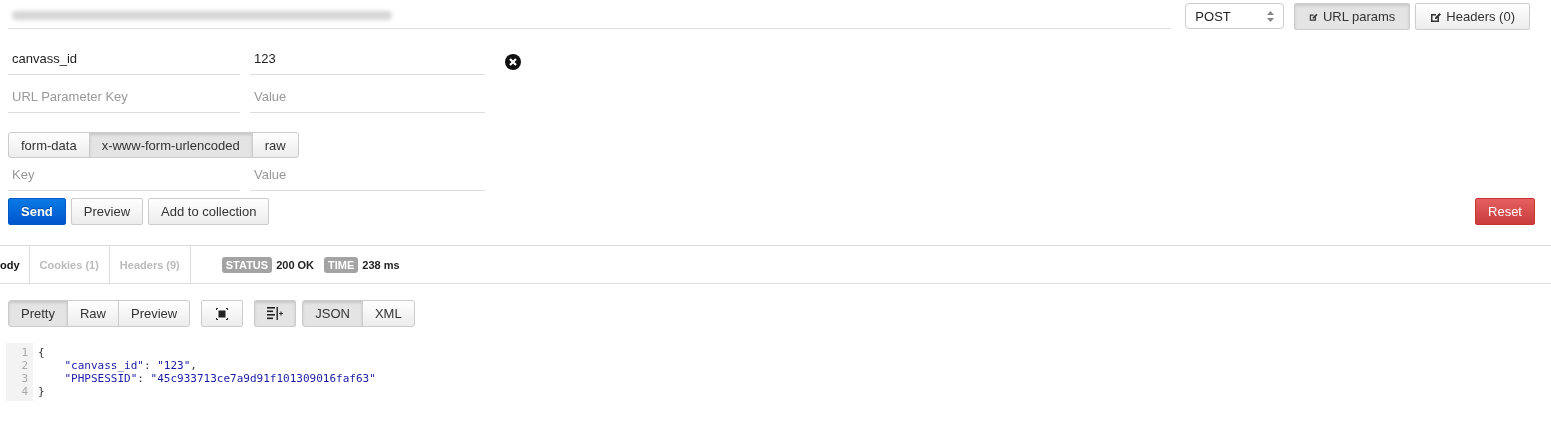  What do you see at coordinates (295, 264) in the screenshot?
I see `status-value: 200 OK` at bounding box center [295, 264].